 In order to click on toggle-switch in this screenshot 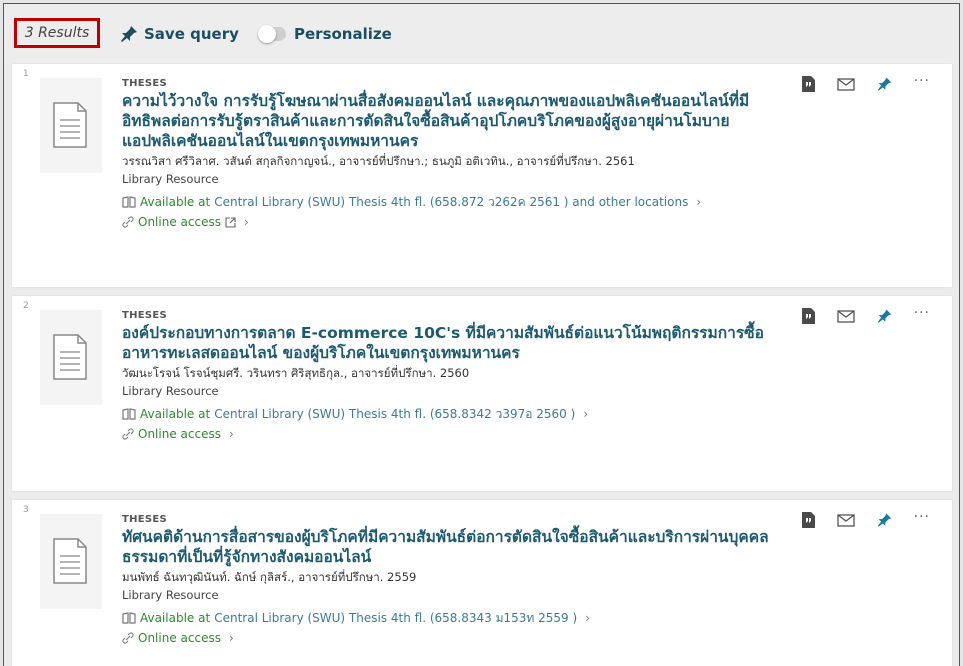, I will do `click(272, 34)`.